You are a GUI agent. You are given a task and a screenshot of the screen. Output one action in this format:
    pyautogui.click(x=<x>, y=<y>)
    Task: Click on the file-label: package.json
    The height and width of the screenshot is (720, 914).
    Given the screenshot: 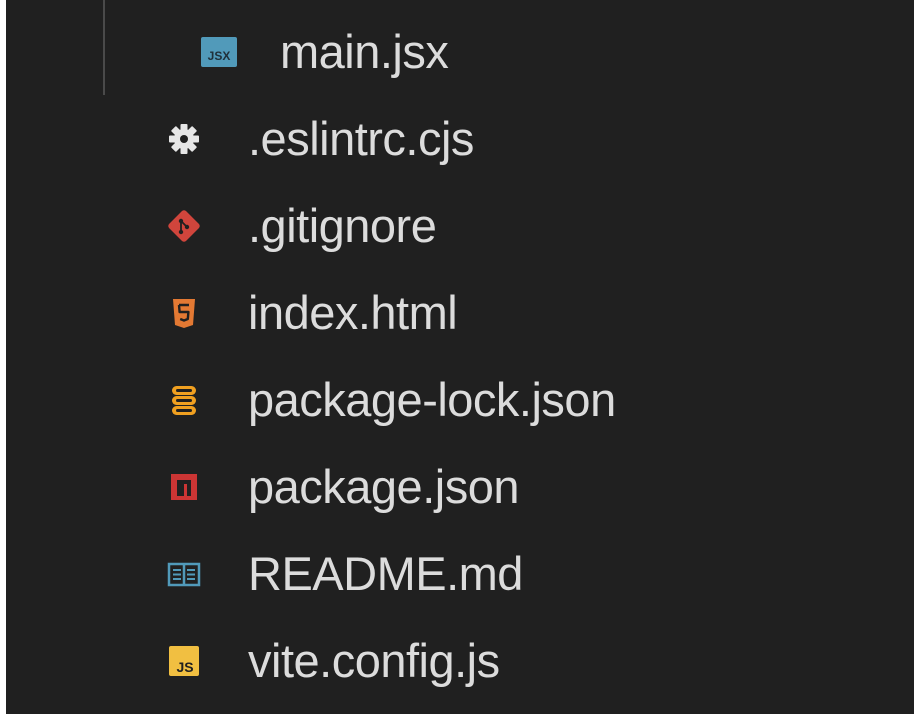 What is the action you would take?
    pyautogui.click(x=383, y=486)
    